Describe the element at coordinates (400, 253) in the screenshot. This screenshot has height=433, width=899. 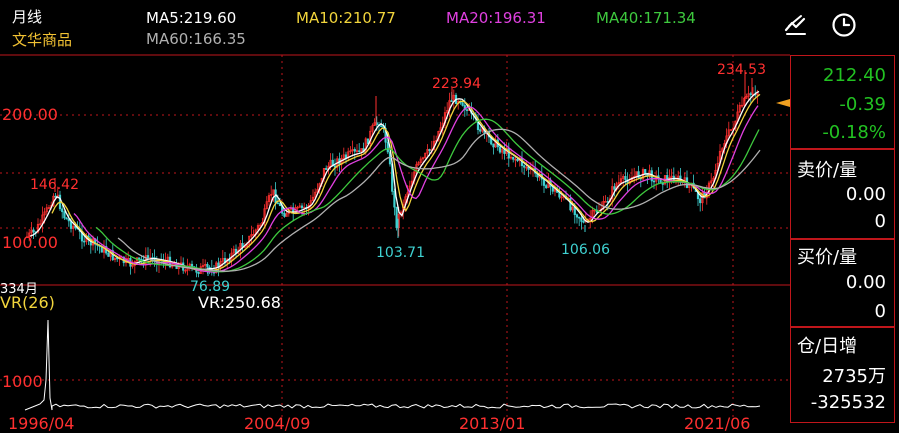
I see `annotation-low-2009: 103.71` at that location.